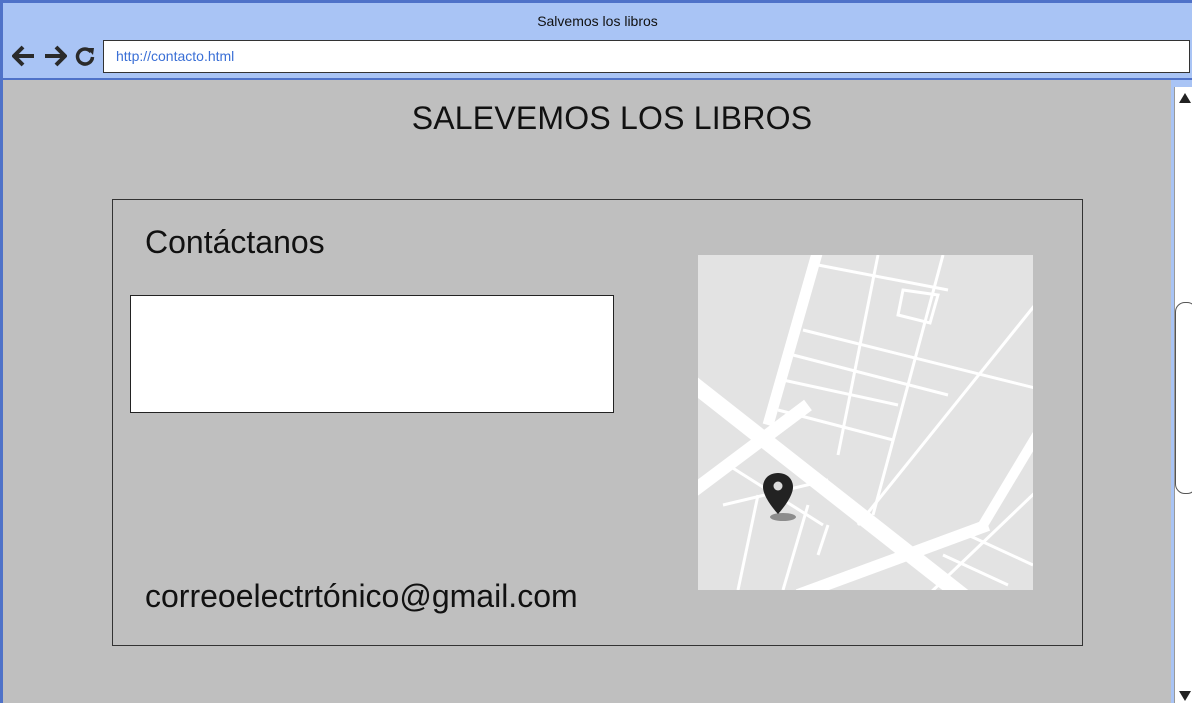  I want to click on message-field, so click(372, 354).